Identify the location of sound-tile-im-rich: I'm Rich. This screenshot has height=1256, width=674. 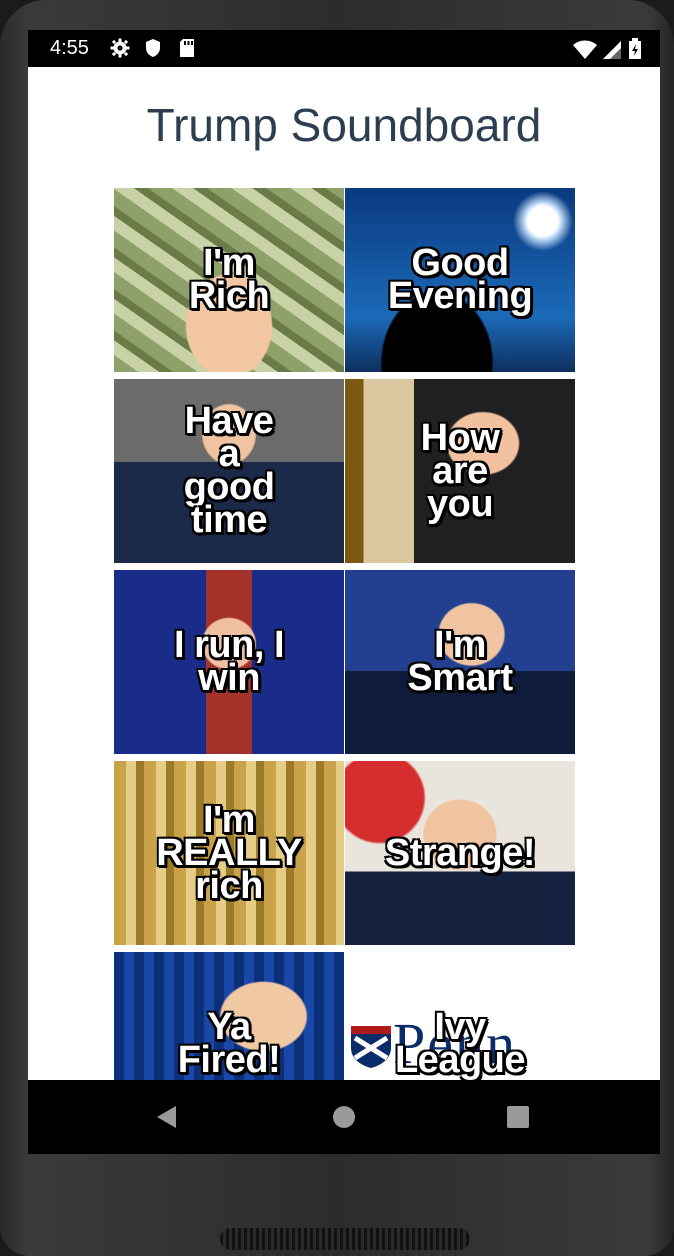
(229, 280).